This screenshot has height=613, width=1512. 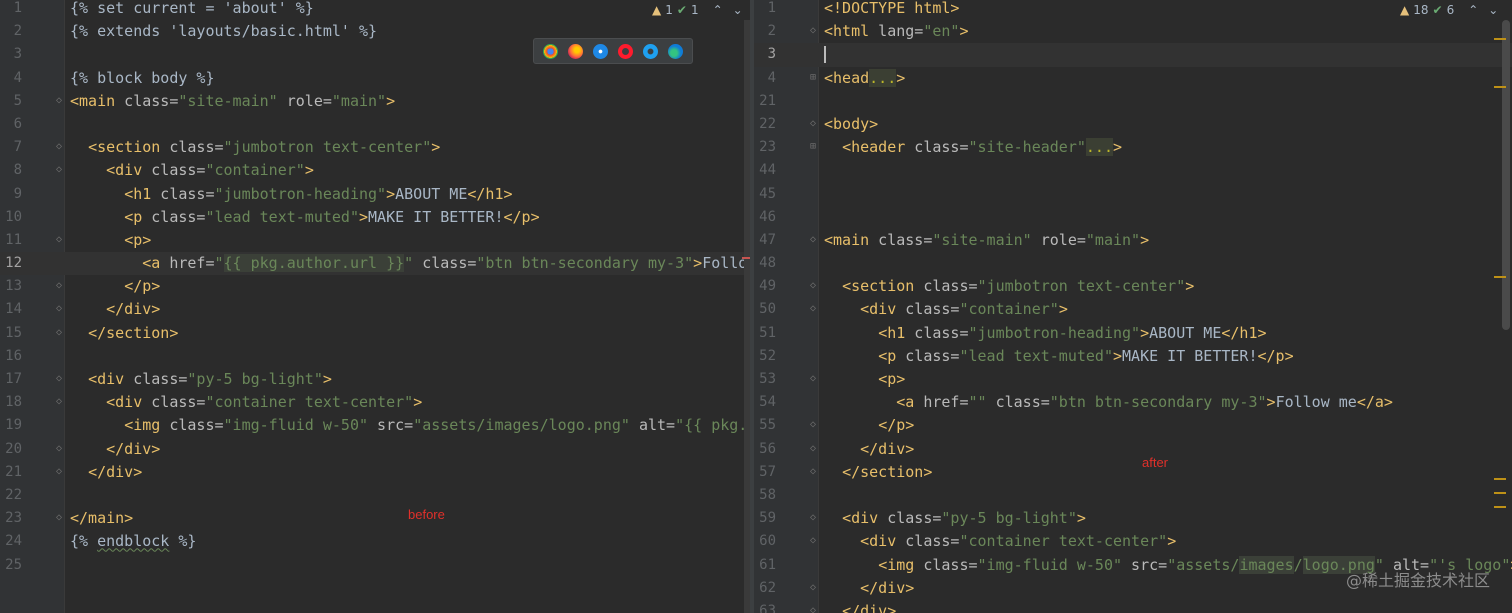 I want to click on code-line: 4 ⊞ <head...>, so click(x=1133, y=78).